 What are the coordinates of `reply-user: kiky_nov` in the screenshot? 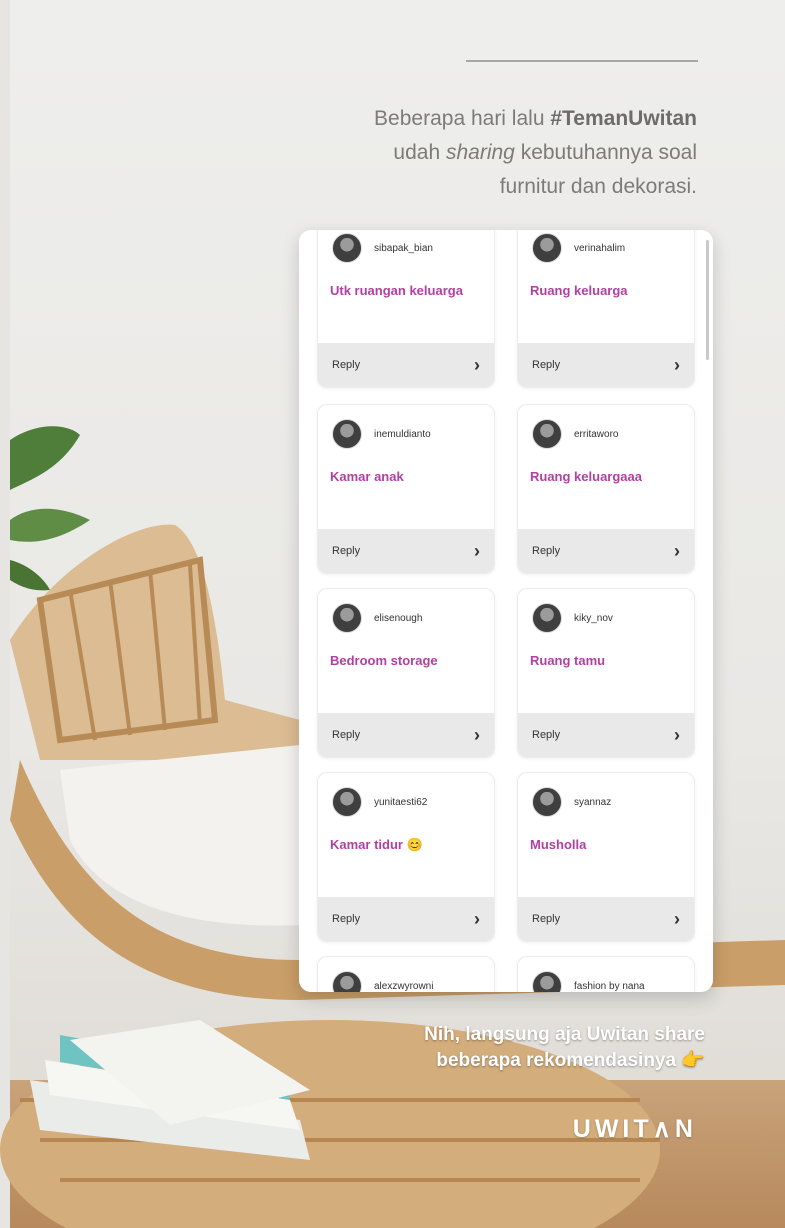 It's located at (572, 618).